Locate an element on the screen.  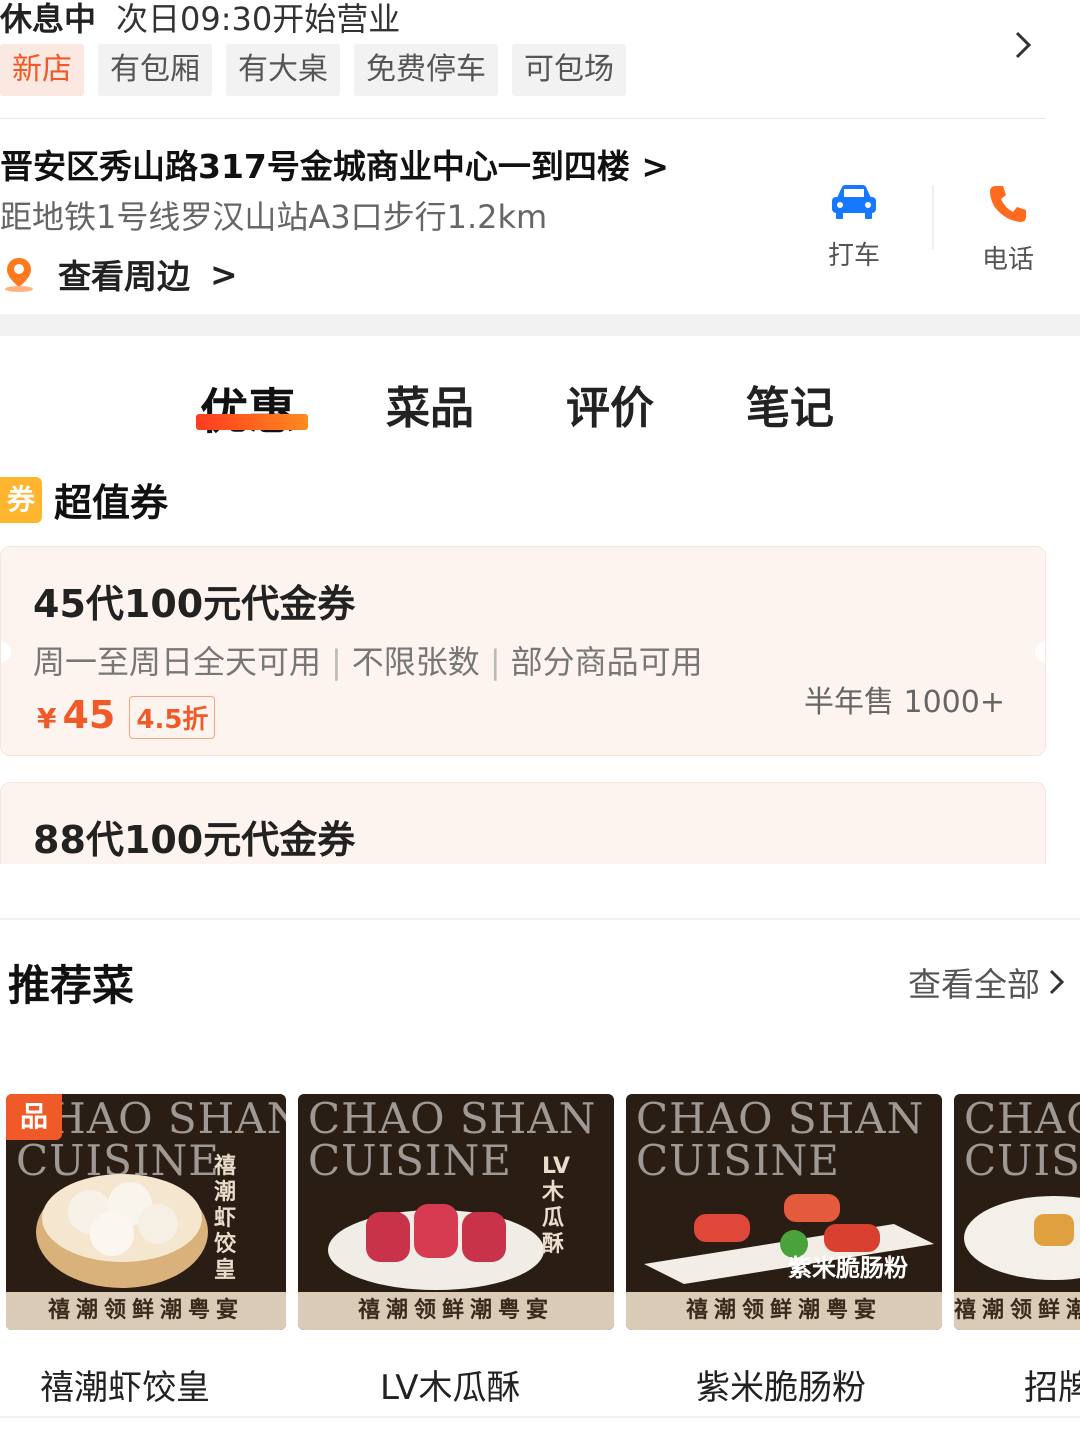
tag-free-parking: 免费停车 is located at coordinates (426, 70).